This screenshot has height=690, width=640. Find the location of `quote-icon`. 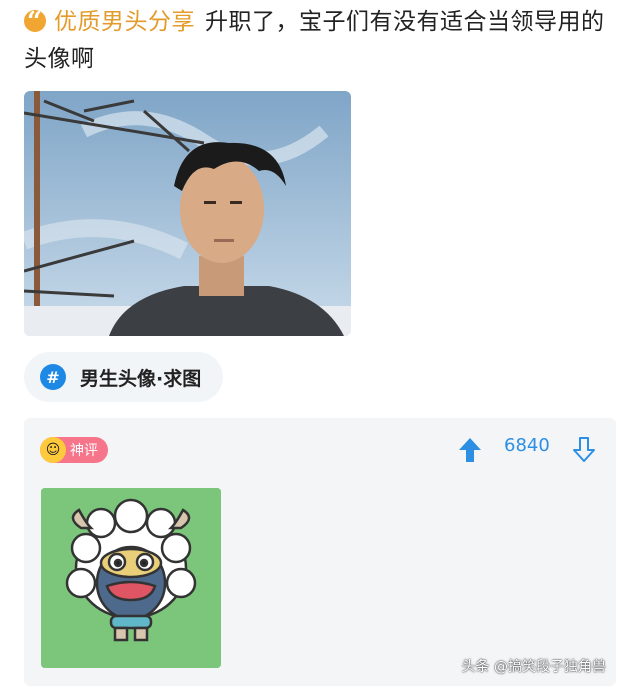

quote-icon is located at coordinates (35, 22).